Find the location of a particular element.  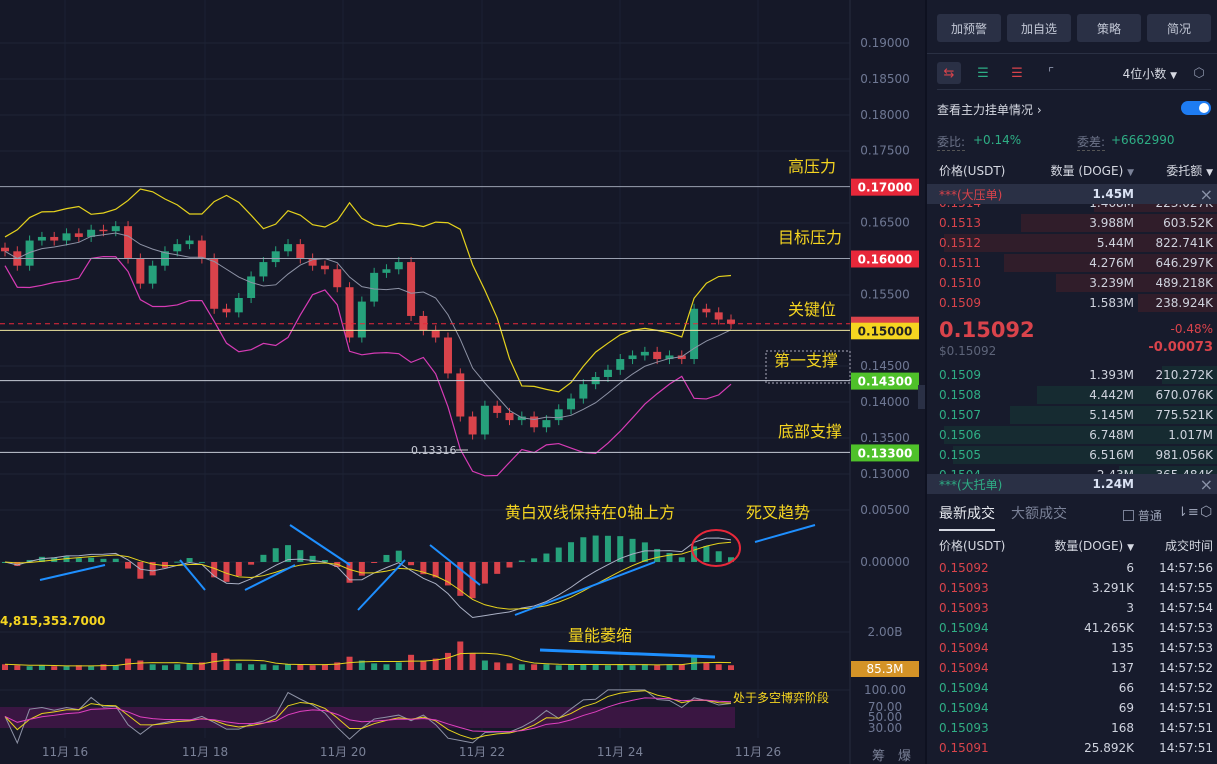

amount: 210.272K is located at coordinates (1184, 375).